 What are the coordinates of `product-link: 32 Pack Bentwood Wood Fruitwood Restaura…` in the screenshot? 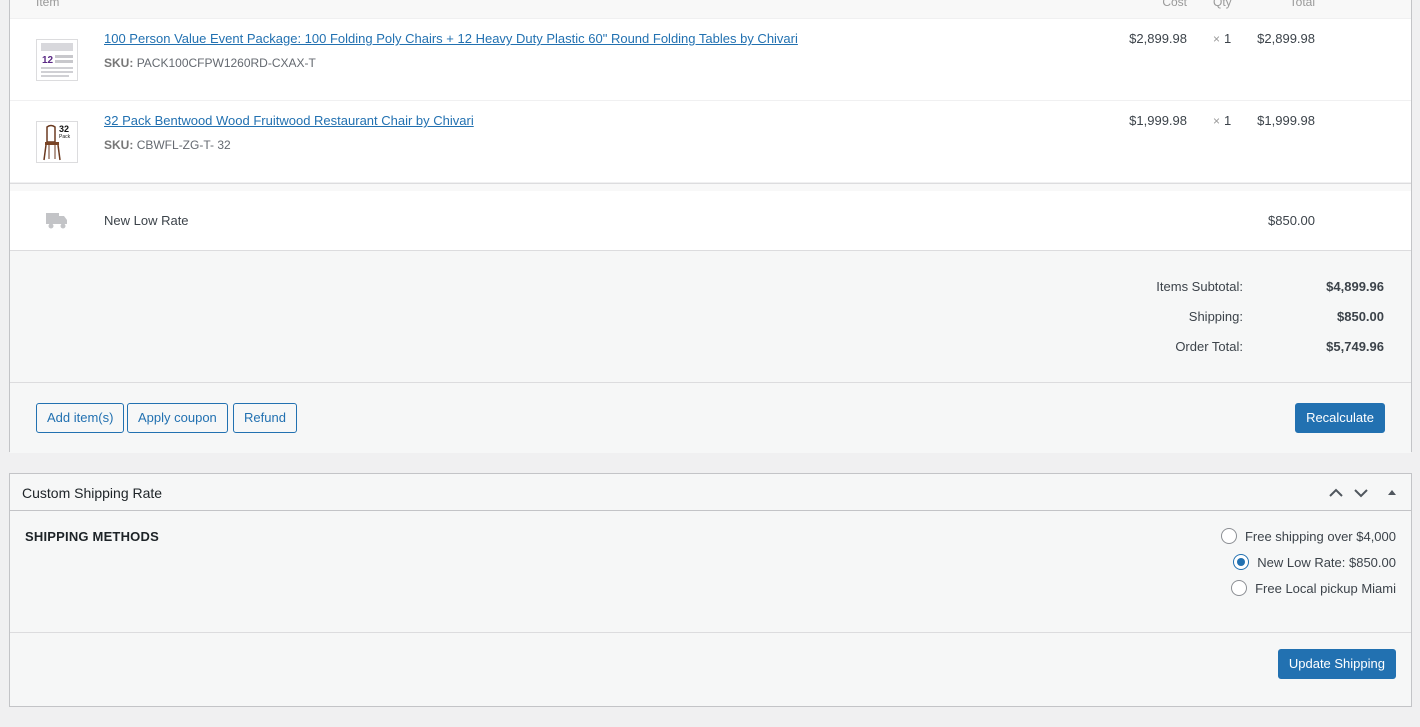 It's located at (289, 120).